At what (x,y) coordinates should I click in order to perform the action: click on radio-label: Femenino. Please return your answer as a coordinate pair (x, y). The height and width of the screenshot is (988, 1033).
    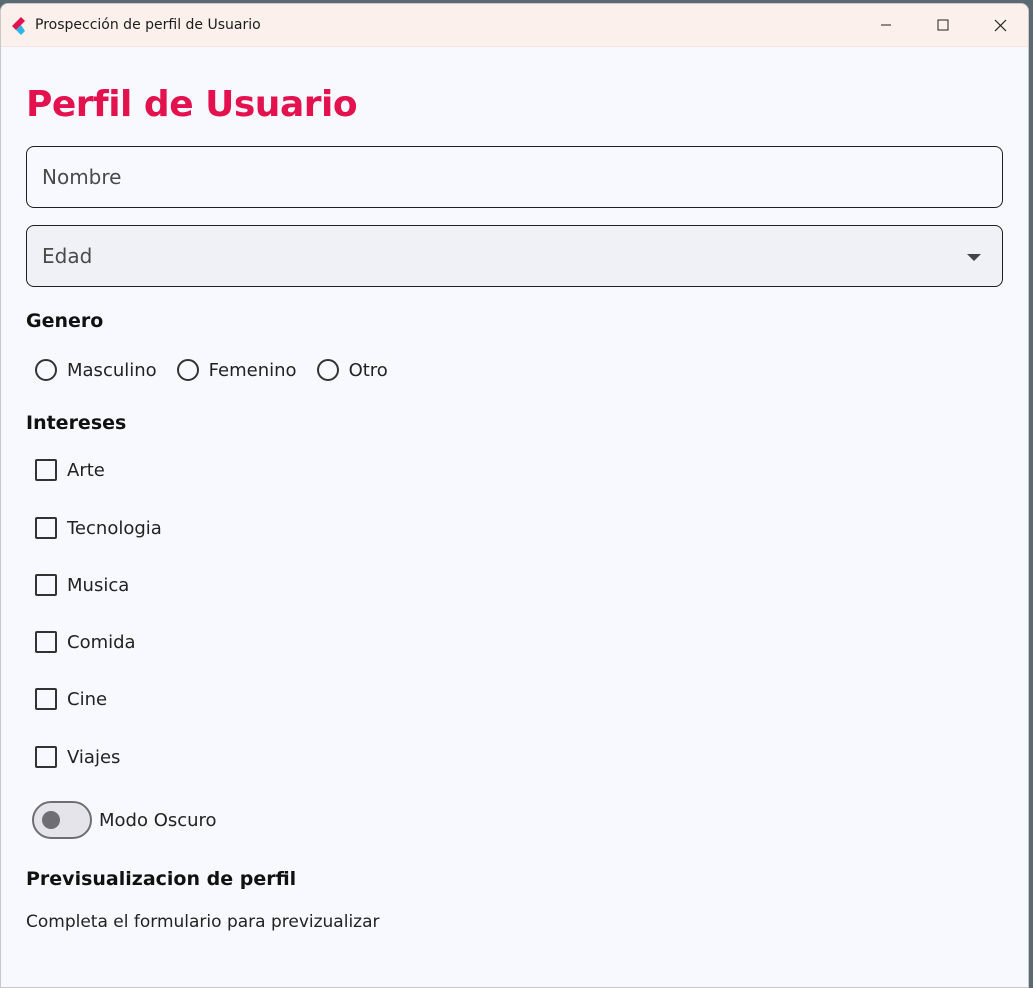
    Looking at the image, I should click on (252, 370).